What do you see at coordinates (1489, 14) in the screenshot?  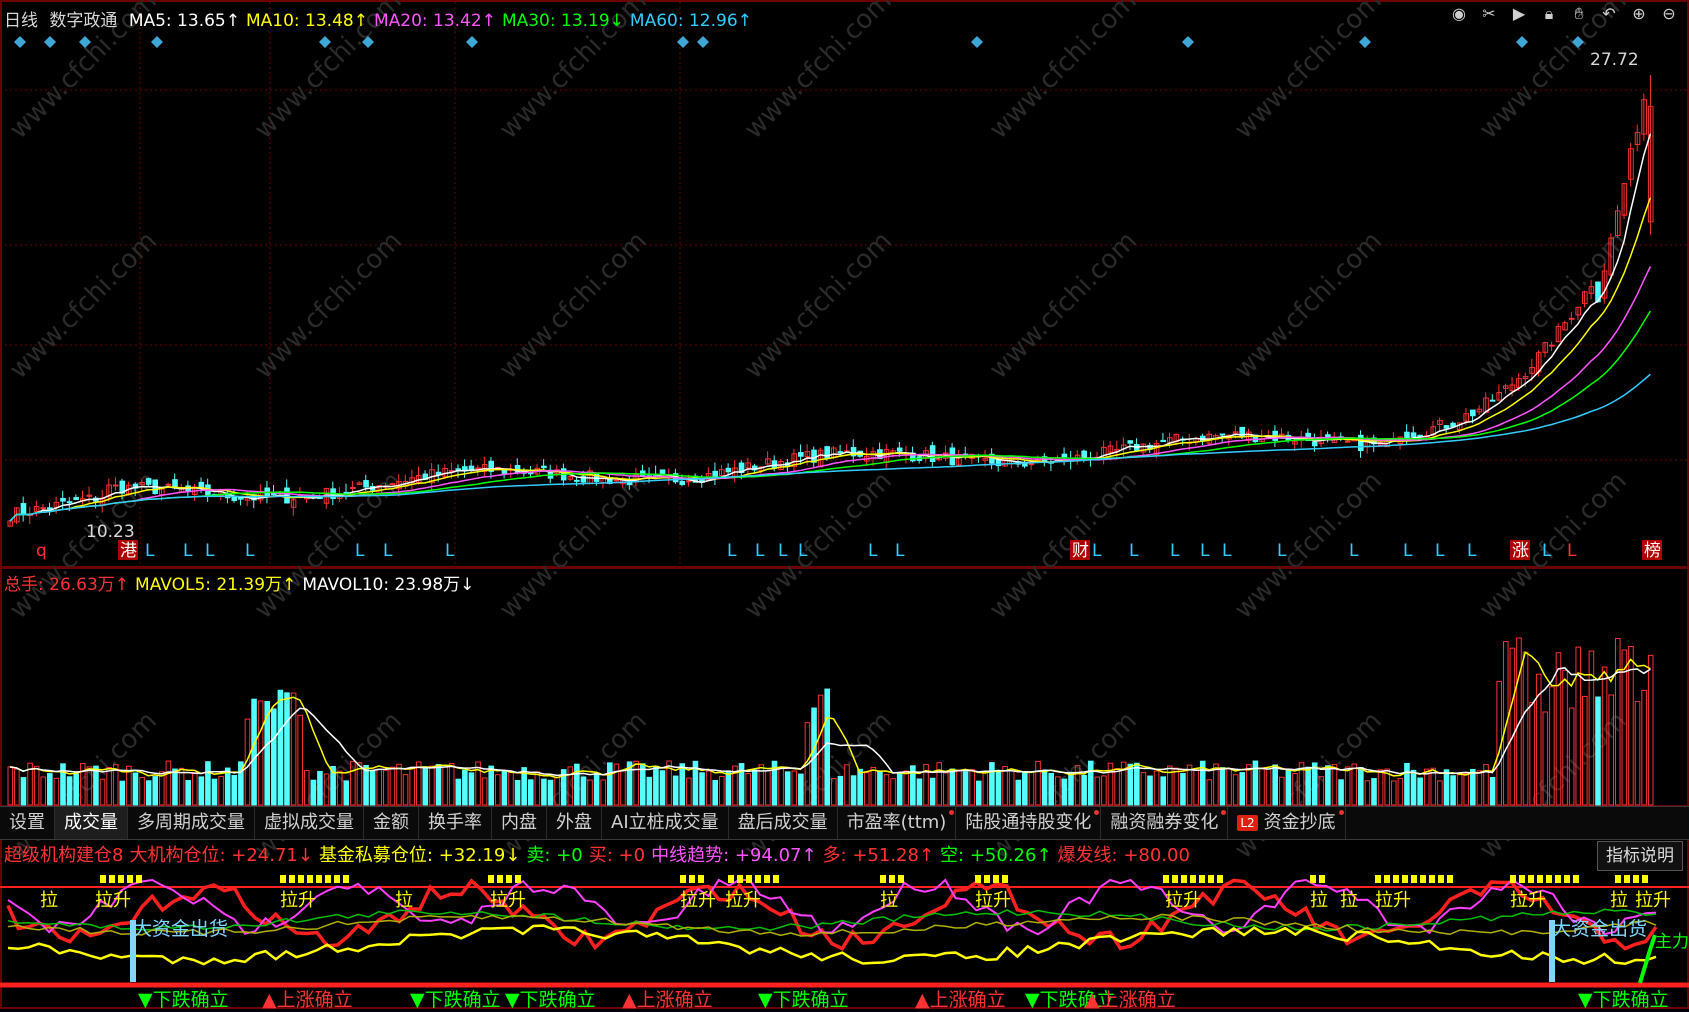 I see `scissors-icon: ✂` at bounding box center [1489, 14].